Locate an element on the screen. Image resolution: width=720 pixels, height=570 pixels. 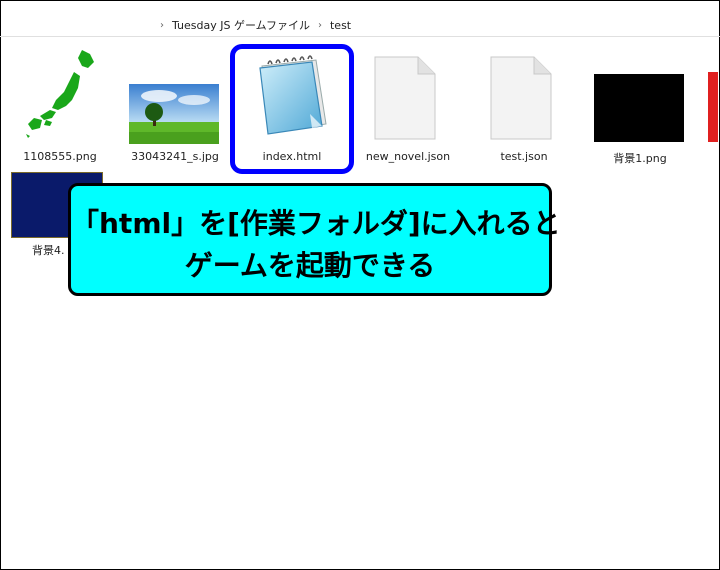
highlight-box is located at coordinates (292, 109).